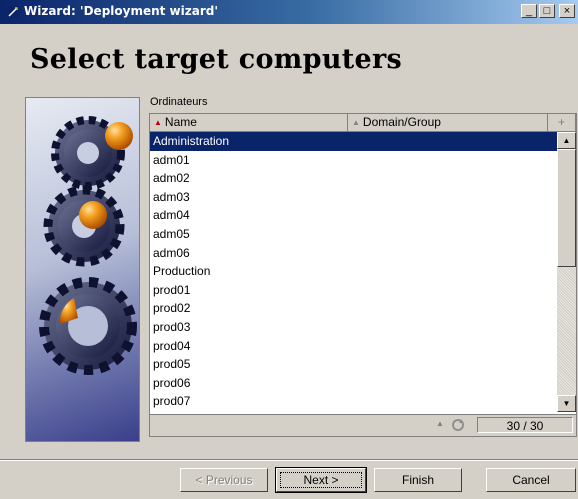 The image size is (578, 499). I want to click on column-header-name-label: Name, so click(180, 122).